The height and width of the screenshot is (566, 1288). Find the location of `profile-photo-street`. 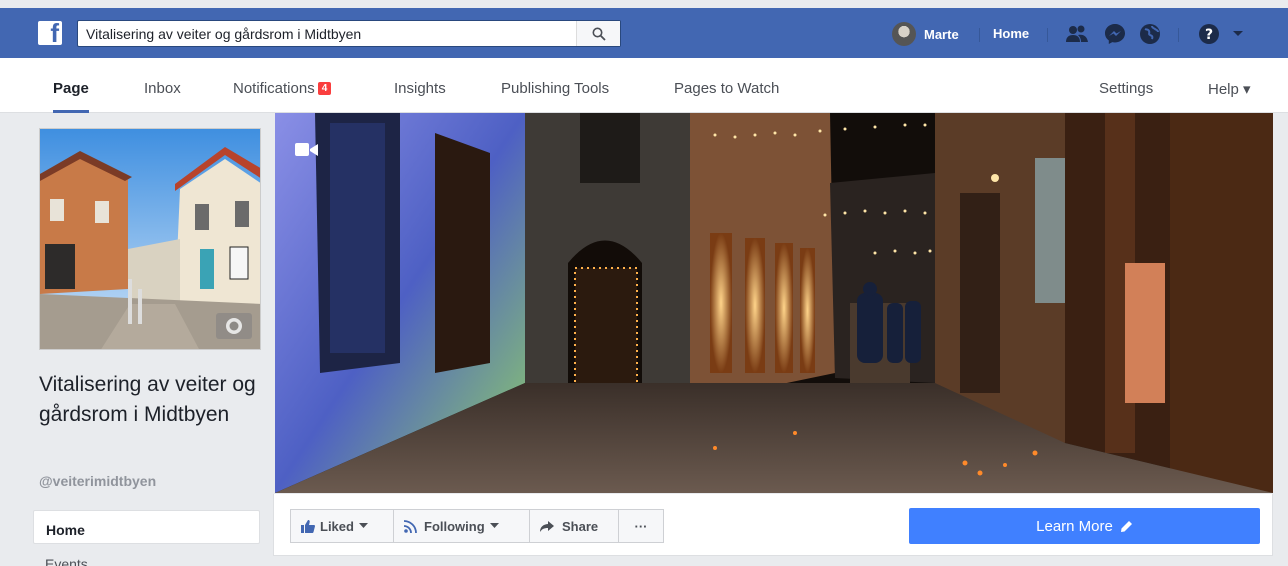

profile-photo-street is located at coordinates (150, 239).